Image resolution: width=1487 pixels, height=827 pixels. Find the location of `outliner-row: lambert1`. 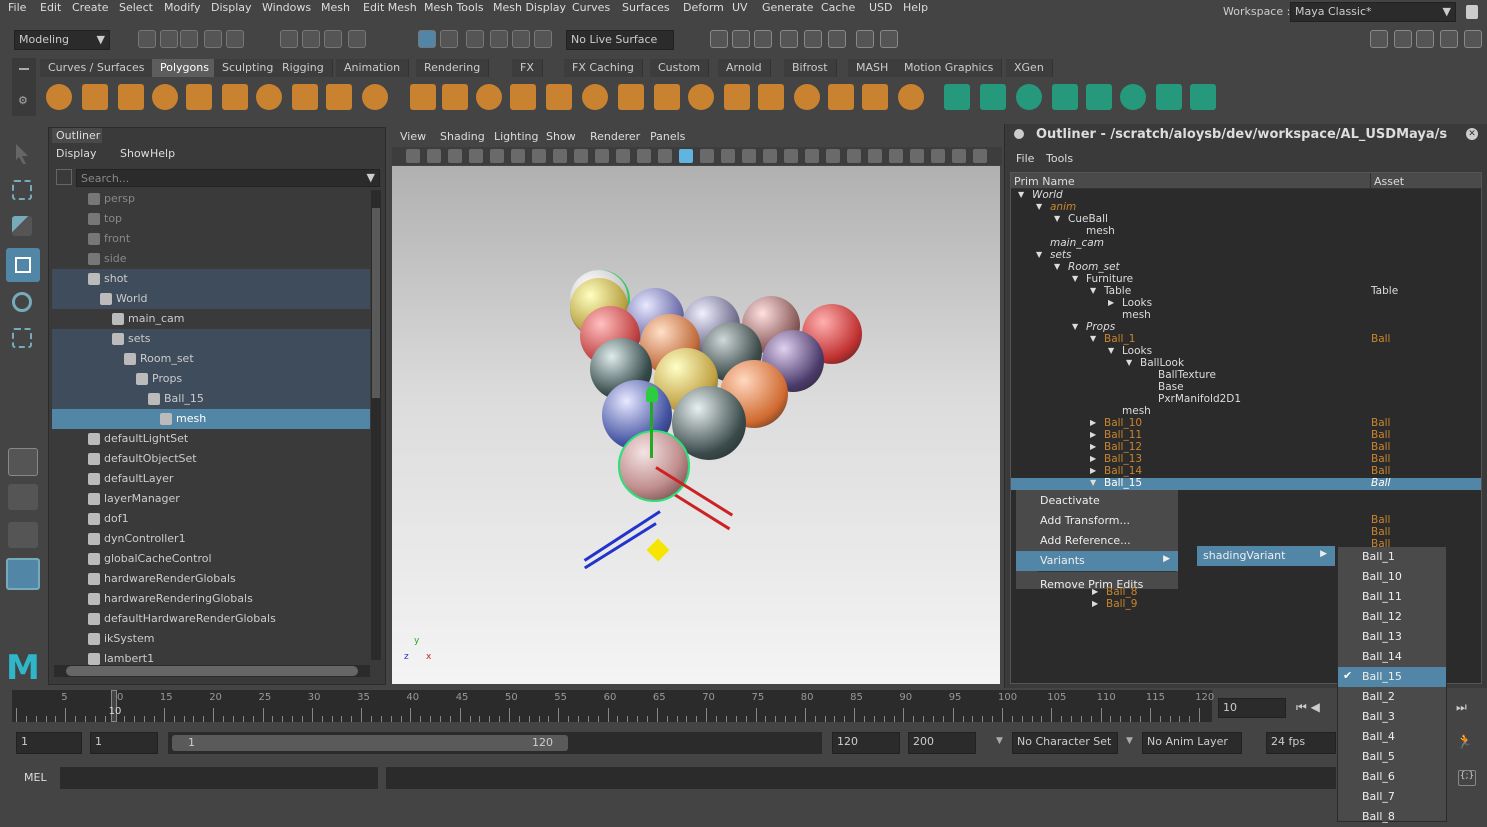

outliner-row: lambert1 is located at coordinates (211, 659).